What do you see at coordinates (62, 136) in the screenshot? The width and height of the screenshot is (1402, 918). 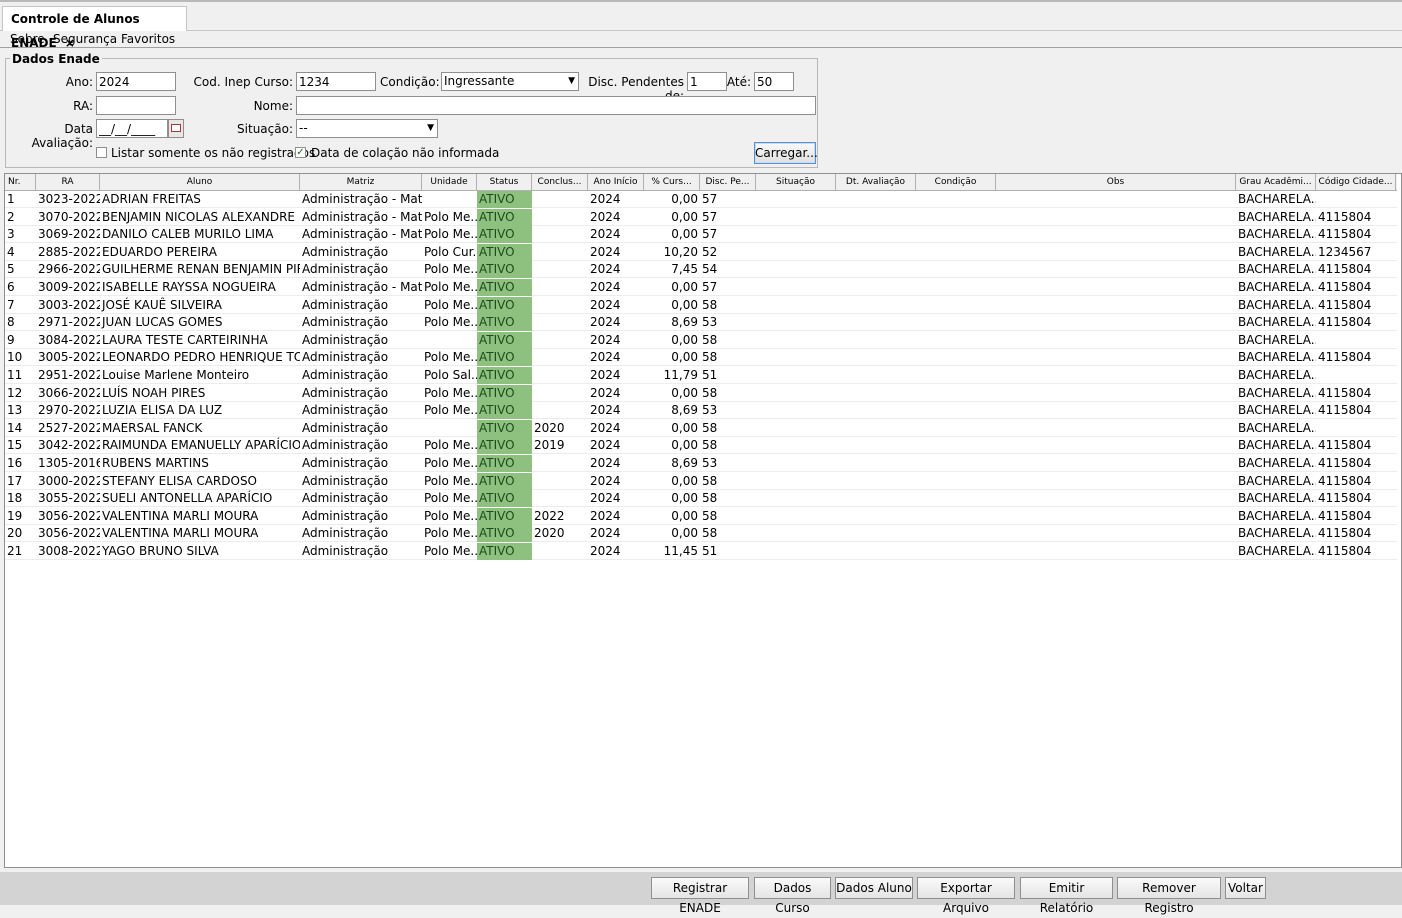 I see `data-avaliacao-label: Data Avaliação:` at bounding box center [62, 136].